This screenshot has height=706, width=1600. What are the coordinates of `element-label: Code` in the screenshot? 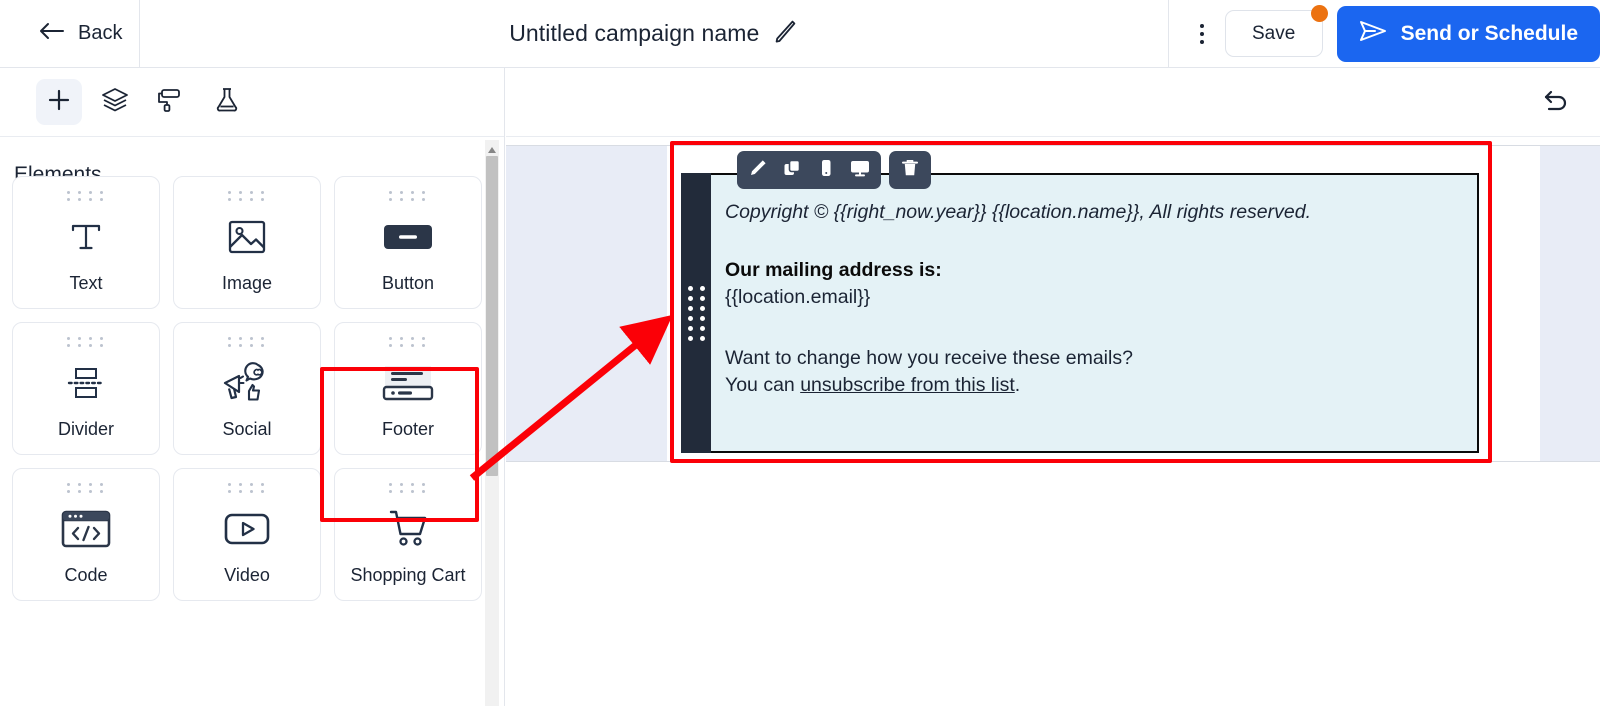 It's located at (86, 575).